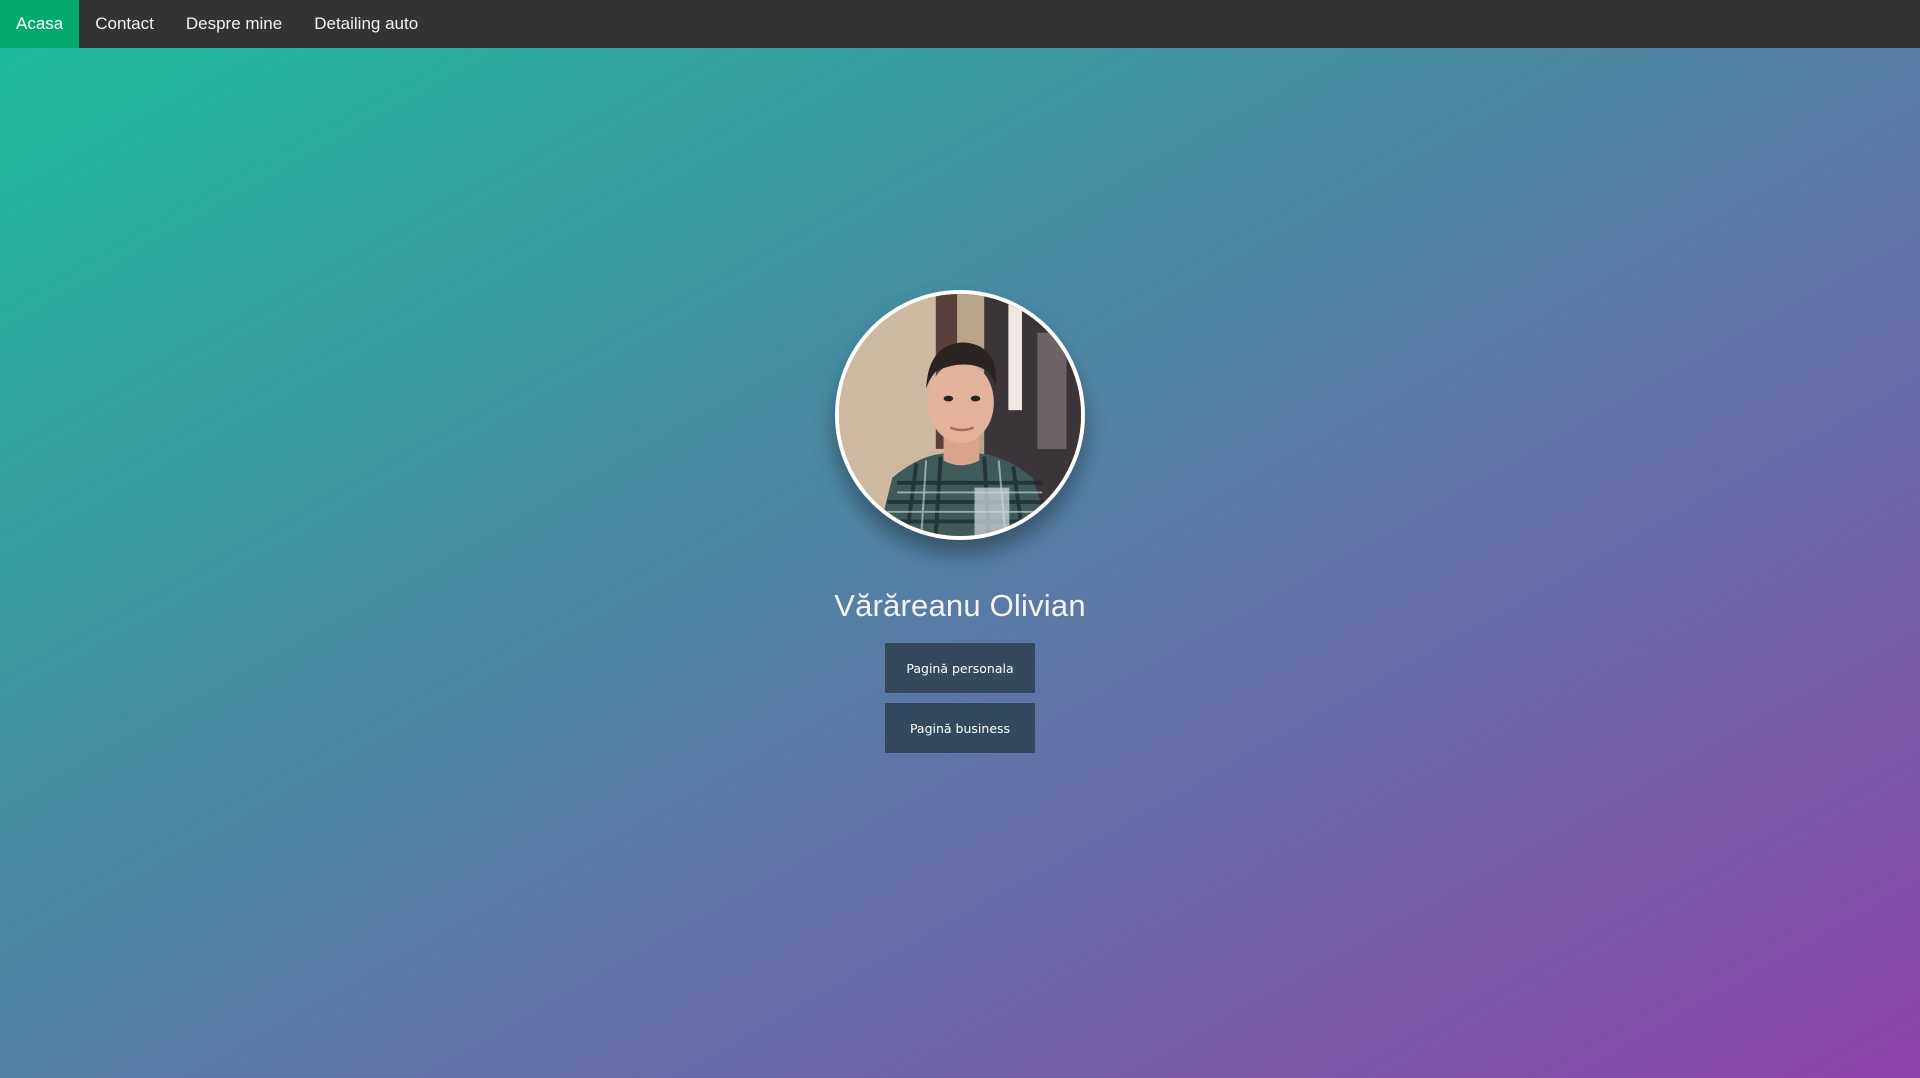 Image resolution: width=1920 pixels, height=1078 pixels. What do you see at coordinates (960, 668) in the screenshot?
I see `personal-page-button: Pagină personala` at bounding box center [960, 668].